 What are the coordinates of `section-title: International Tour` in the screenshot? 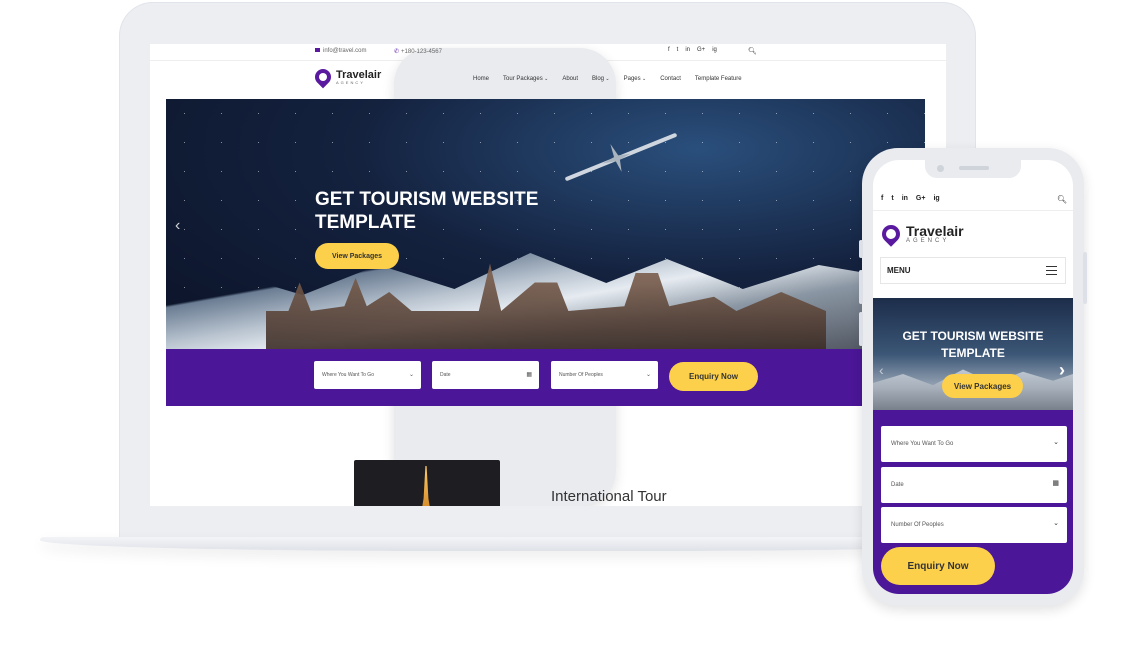 It's located at (609, 496).